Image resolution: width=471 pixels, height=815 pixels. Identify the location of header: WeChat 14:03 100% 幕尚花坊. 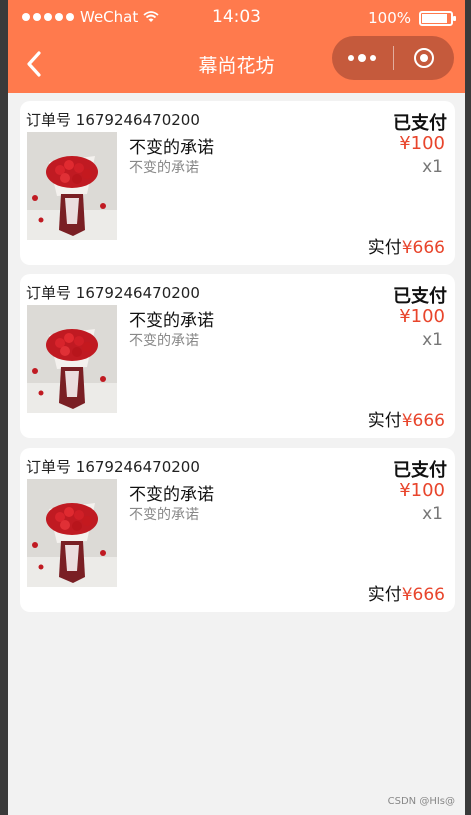
(236, 46).